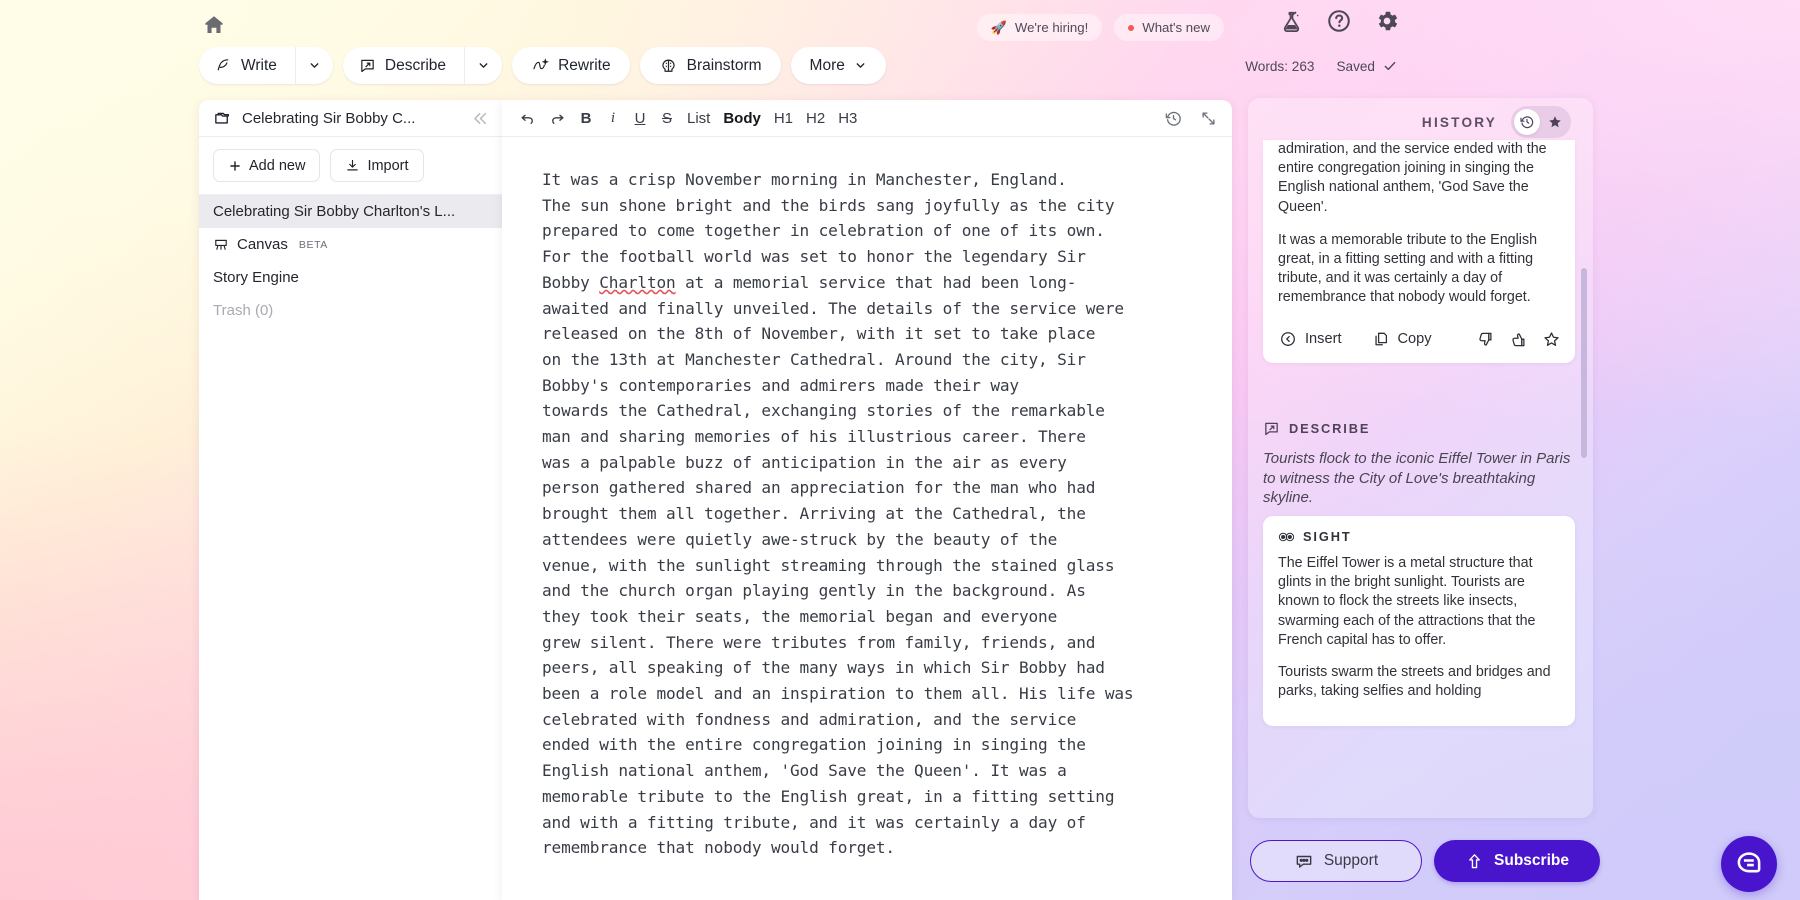  What do you see at coordinates (483, 65) in the screenshot?
I see `describe-dropdown-button` at bounding box center [483, 65].